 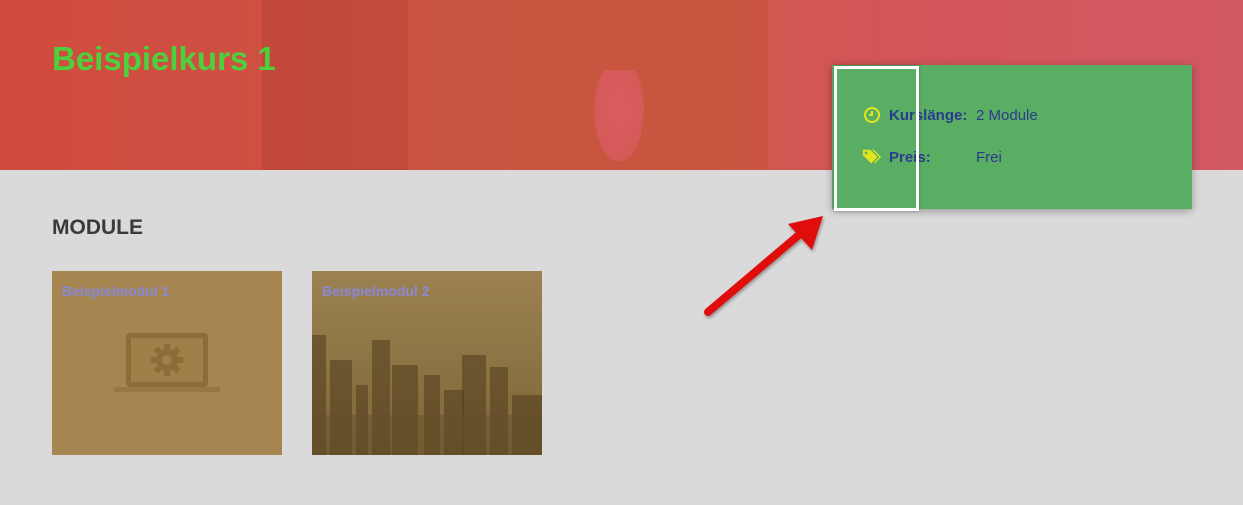 I want to click on module-title: Beispielmodul 2, so click(x=375, y=291).